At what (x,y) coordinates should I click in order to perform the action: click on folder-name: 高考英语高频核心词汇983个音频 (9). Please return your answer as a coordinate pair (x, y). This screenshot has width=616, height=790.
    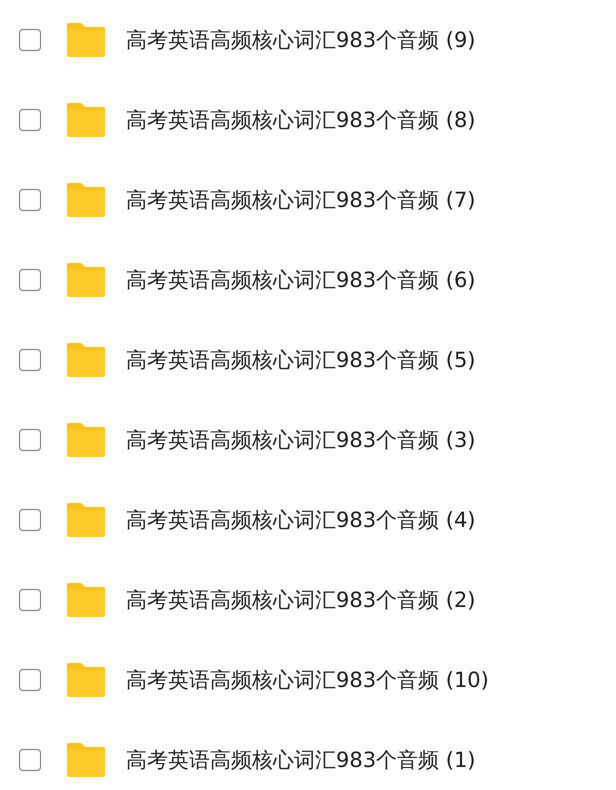
    Looking at the image, I should click on (301, 40).